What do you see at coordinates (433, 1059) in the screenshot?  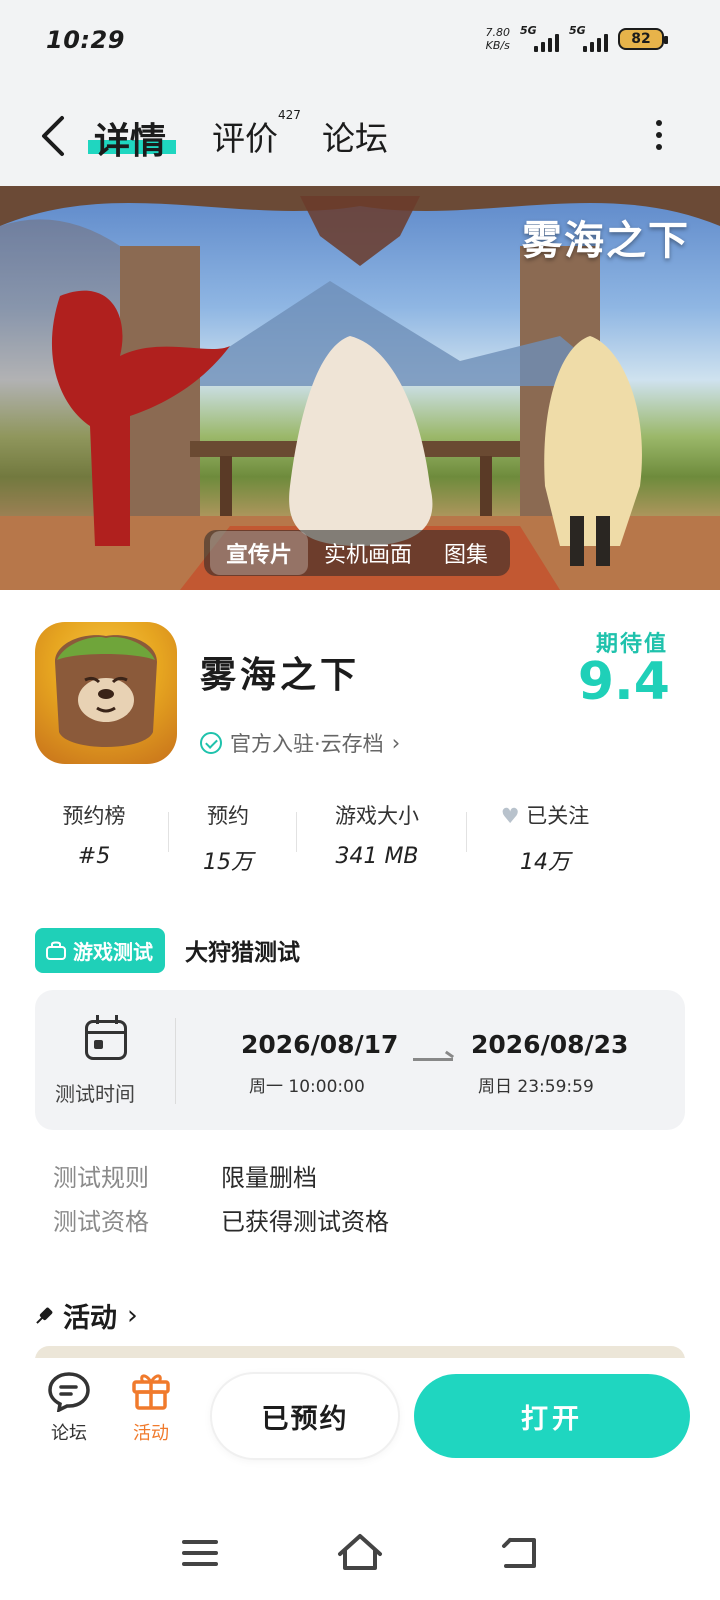 I see `arrow-right-icon` at bounding box center [433, 1059].